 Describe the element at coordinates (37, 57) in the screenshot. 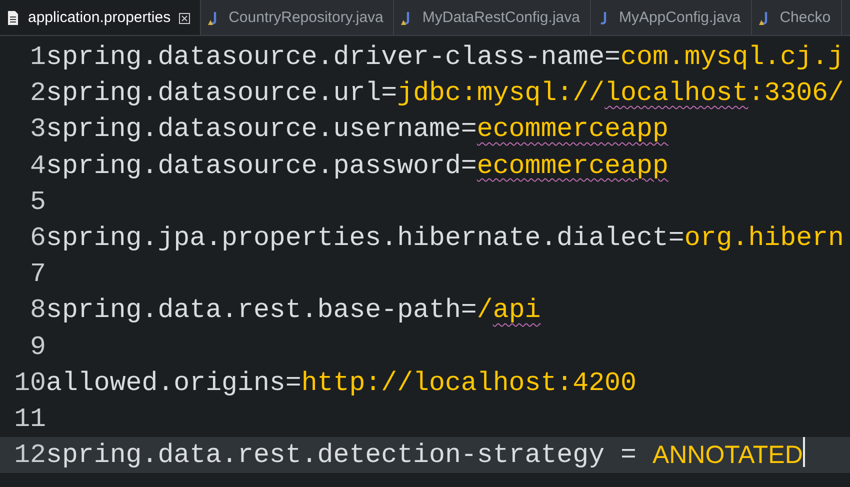

I see `line-number: 1` at that location.